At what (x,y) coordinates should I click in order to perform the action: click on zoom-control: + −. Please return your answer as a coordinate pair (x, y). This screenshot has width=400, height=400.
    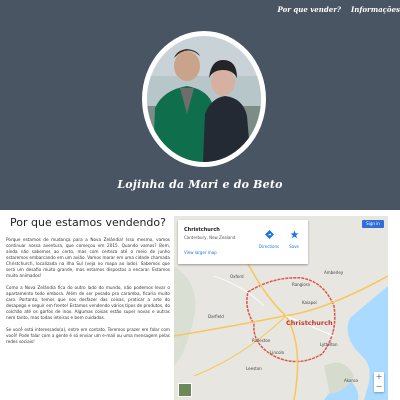
    Looking at the image, I should click on (379, 382).